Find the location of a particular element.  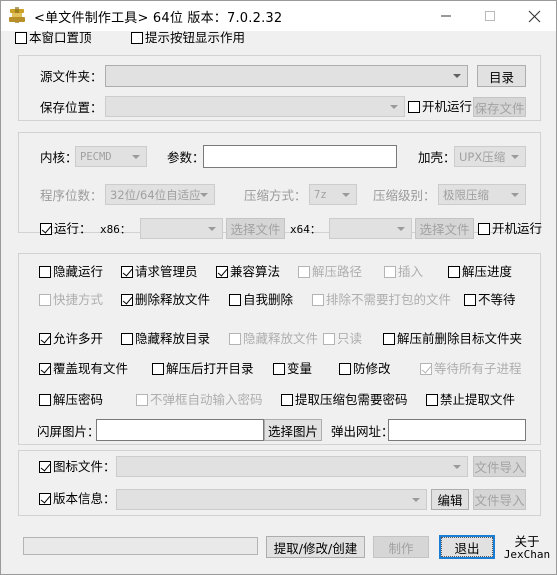

option-compat-algorithm: 兼容算法 is located at coordinates (248, 272).